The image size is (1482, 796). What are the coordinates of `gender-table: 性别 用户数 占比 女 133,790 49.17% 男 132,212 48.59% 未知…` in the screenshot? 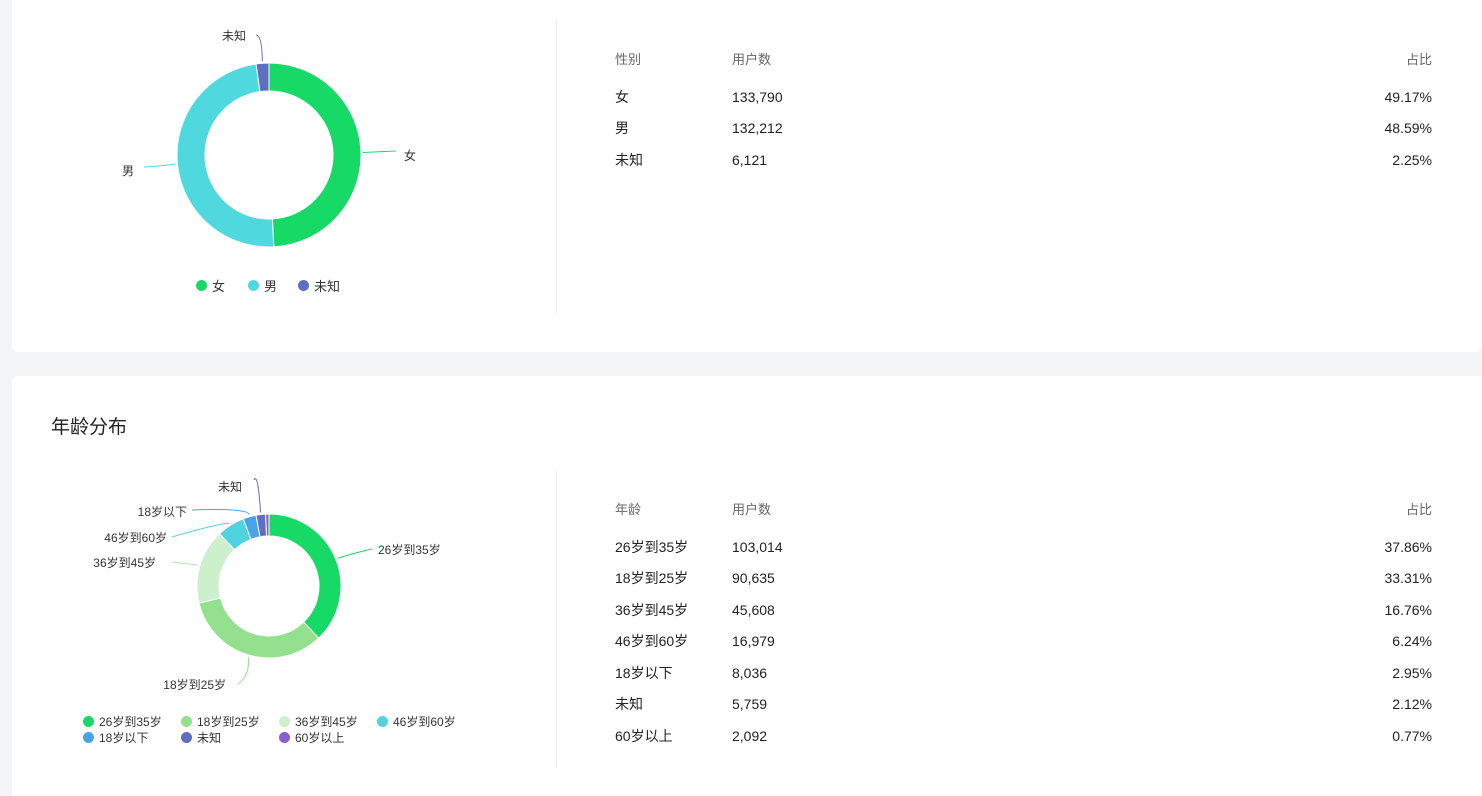 It's located at (1023, 106).